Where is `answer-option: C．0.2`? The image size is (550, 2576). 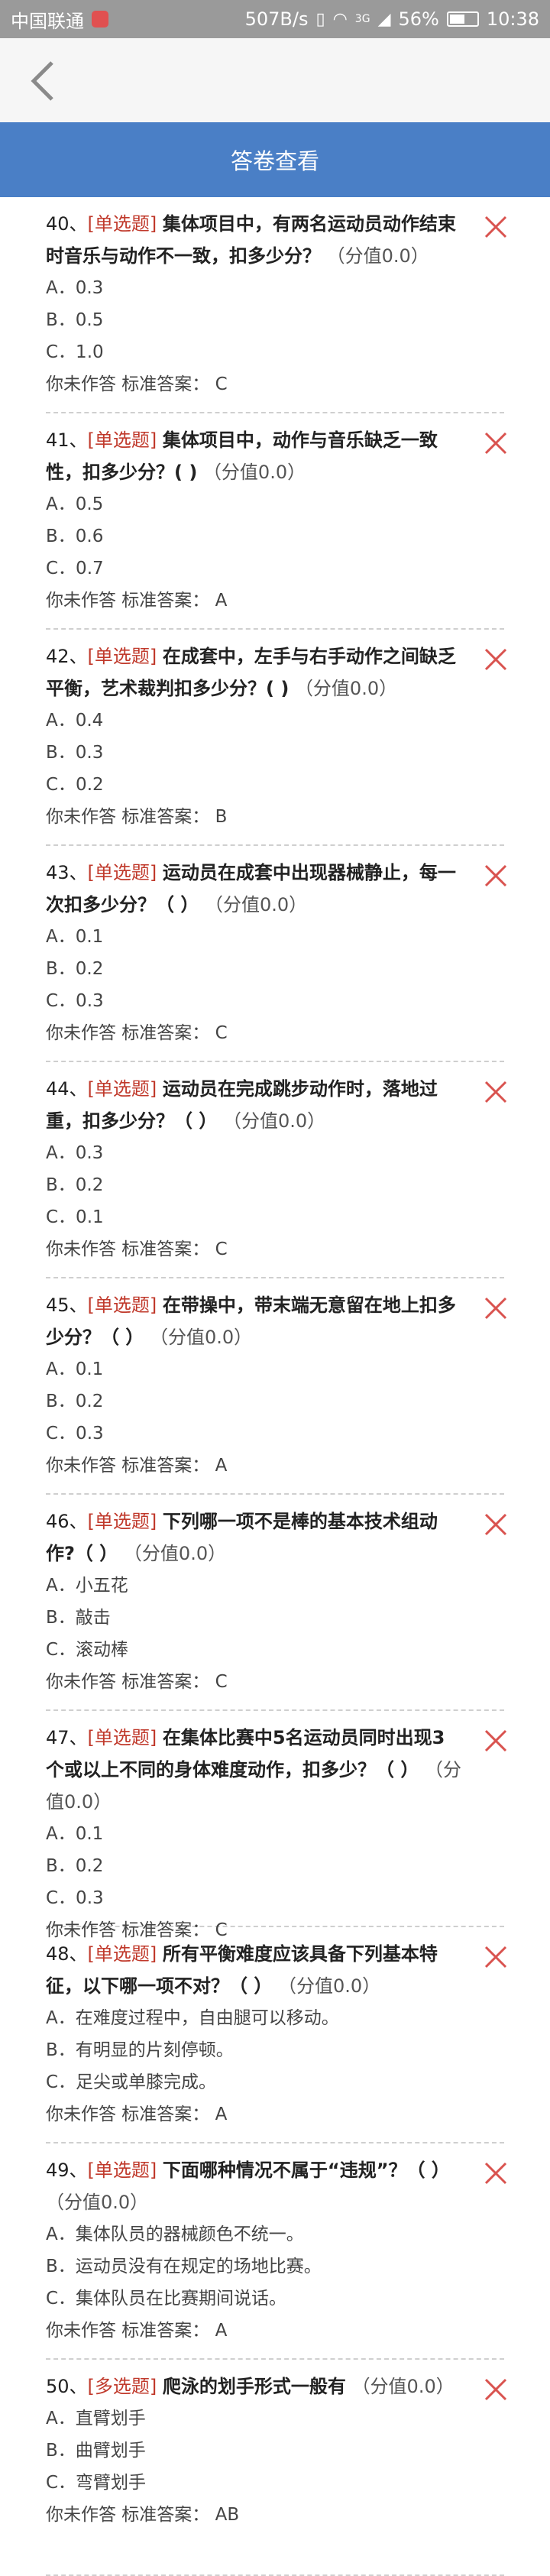 answer-option: C．0.2 is located at coordinates (75, 785).